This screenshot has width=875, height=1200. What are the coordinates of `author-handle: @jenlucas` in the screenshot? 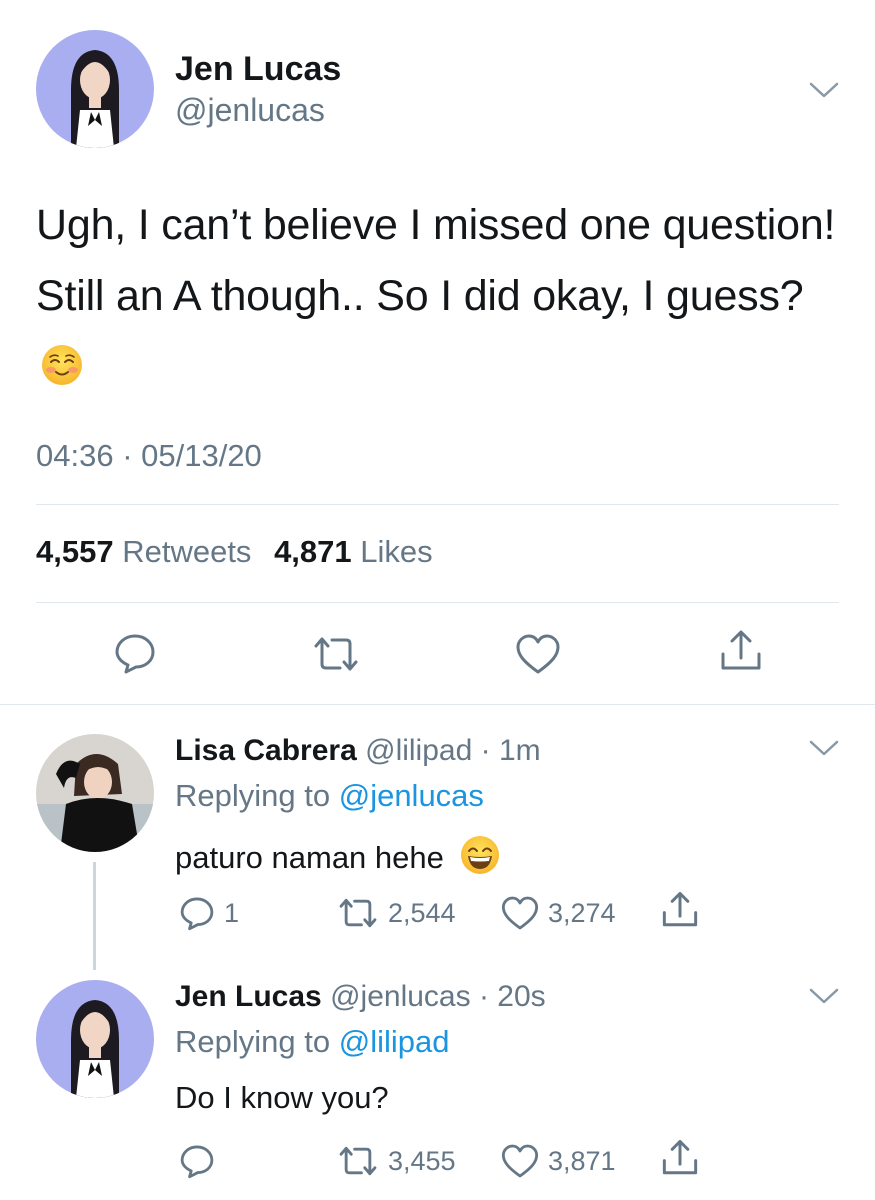 It's located at (250, 110).